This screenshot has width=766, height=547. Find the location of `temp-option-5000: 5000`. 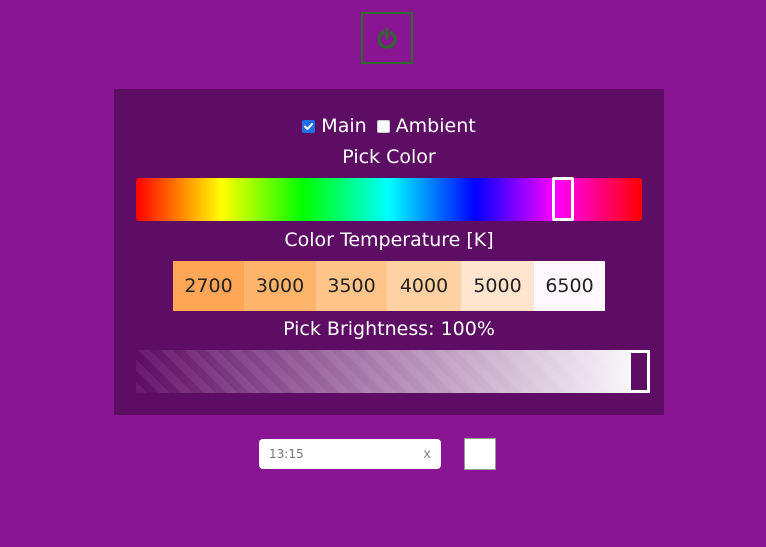

temp-option-5000: 5000 is located at coordinates (497, 286).